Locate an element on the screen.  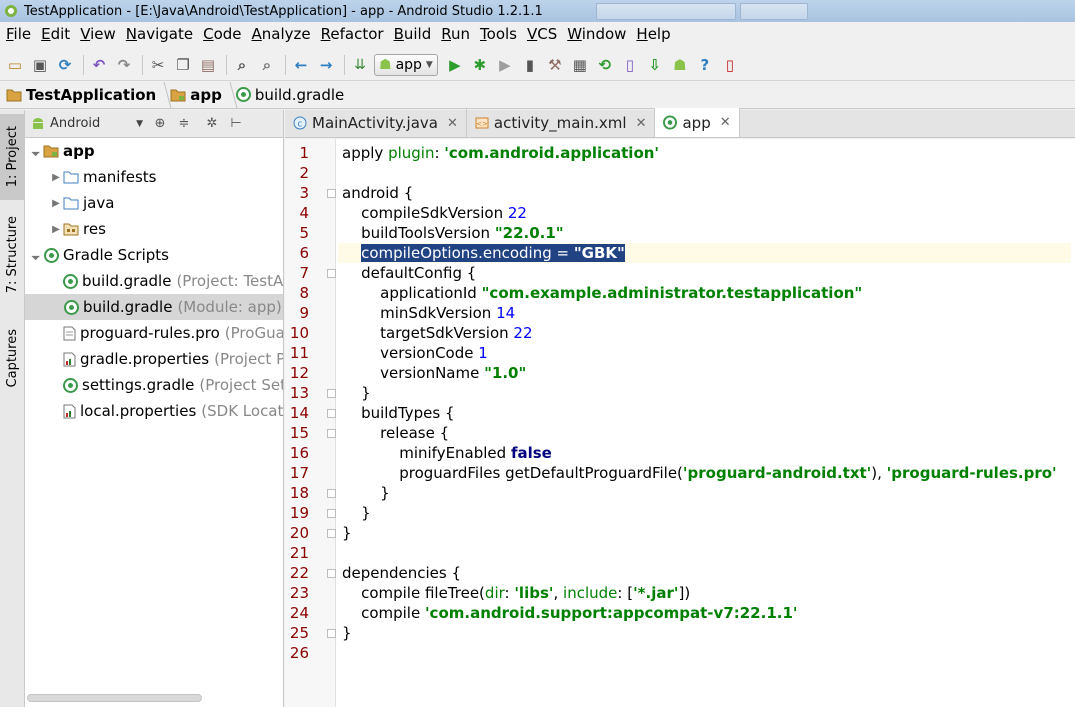
sdk-manager-icon: ▦ is located at coordinates (580, 65).